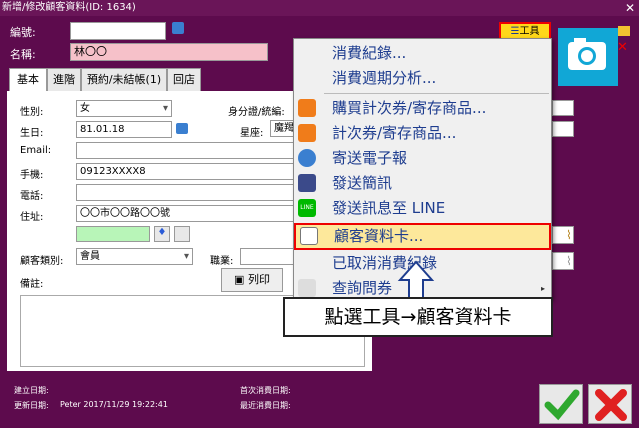 The height and width of the screenshot is (428, 639). Describe the element at coordinates (113, 234) in the screenshot. I see `zipcode-field` at that location.